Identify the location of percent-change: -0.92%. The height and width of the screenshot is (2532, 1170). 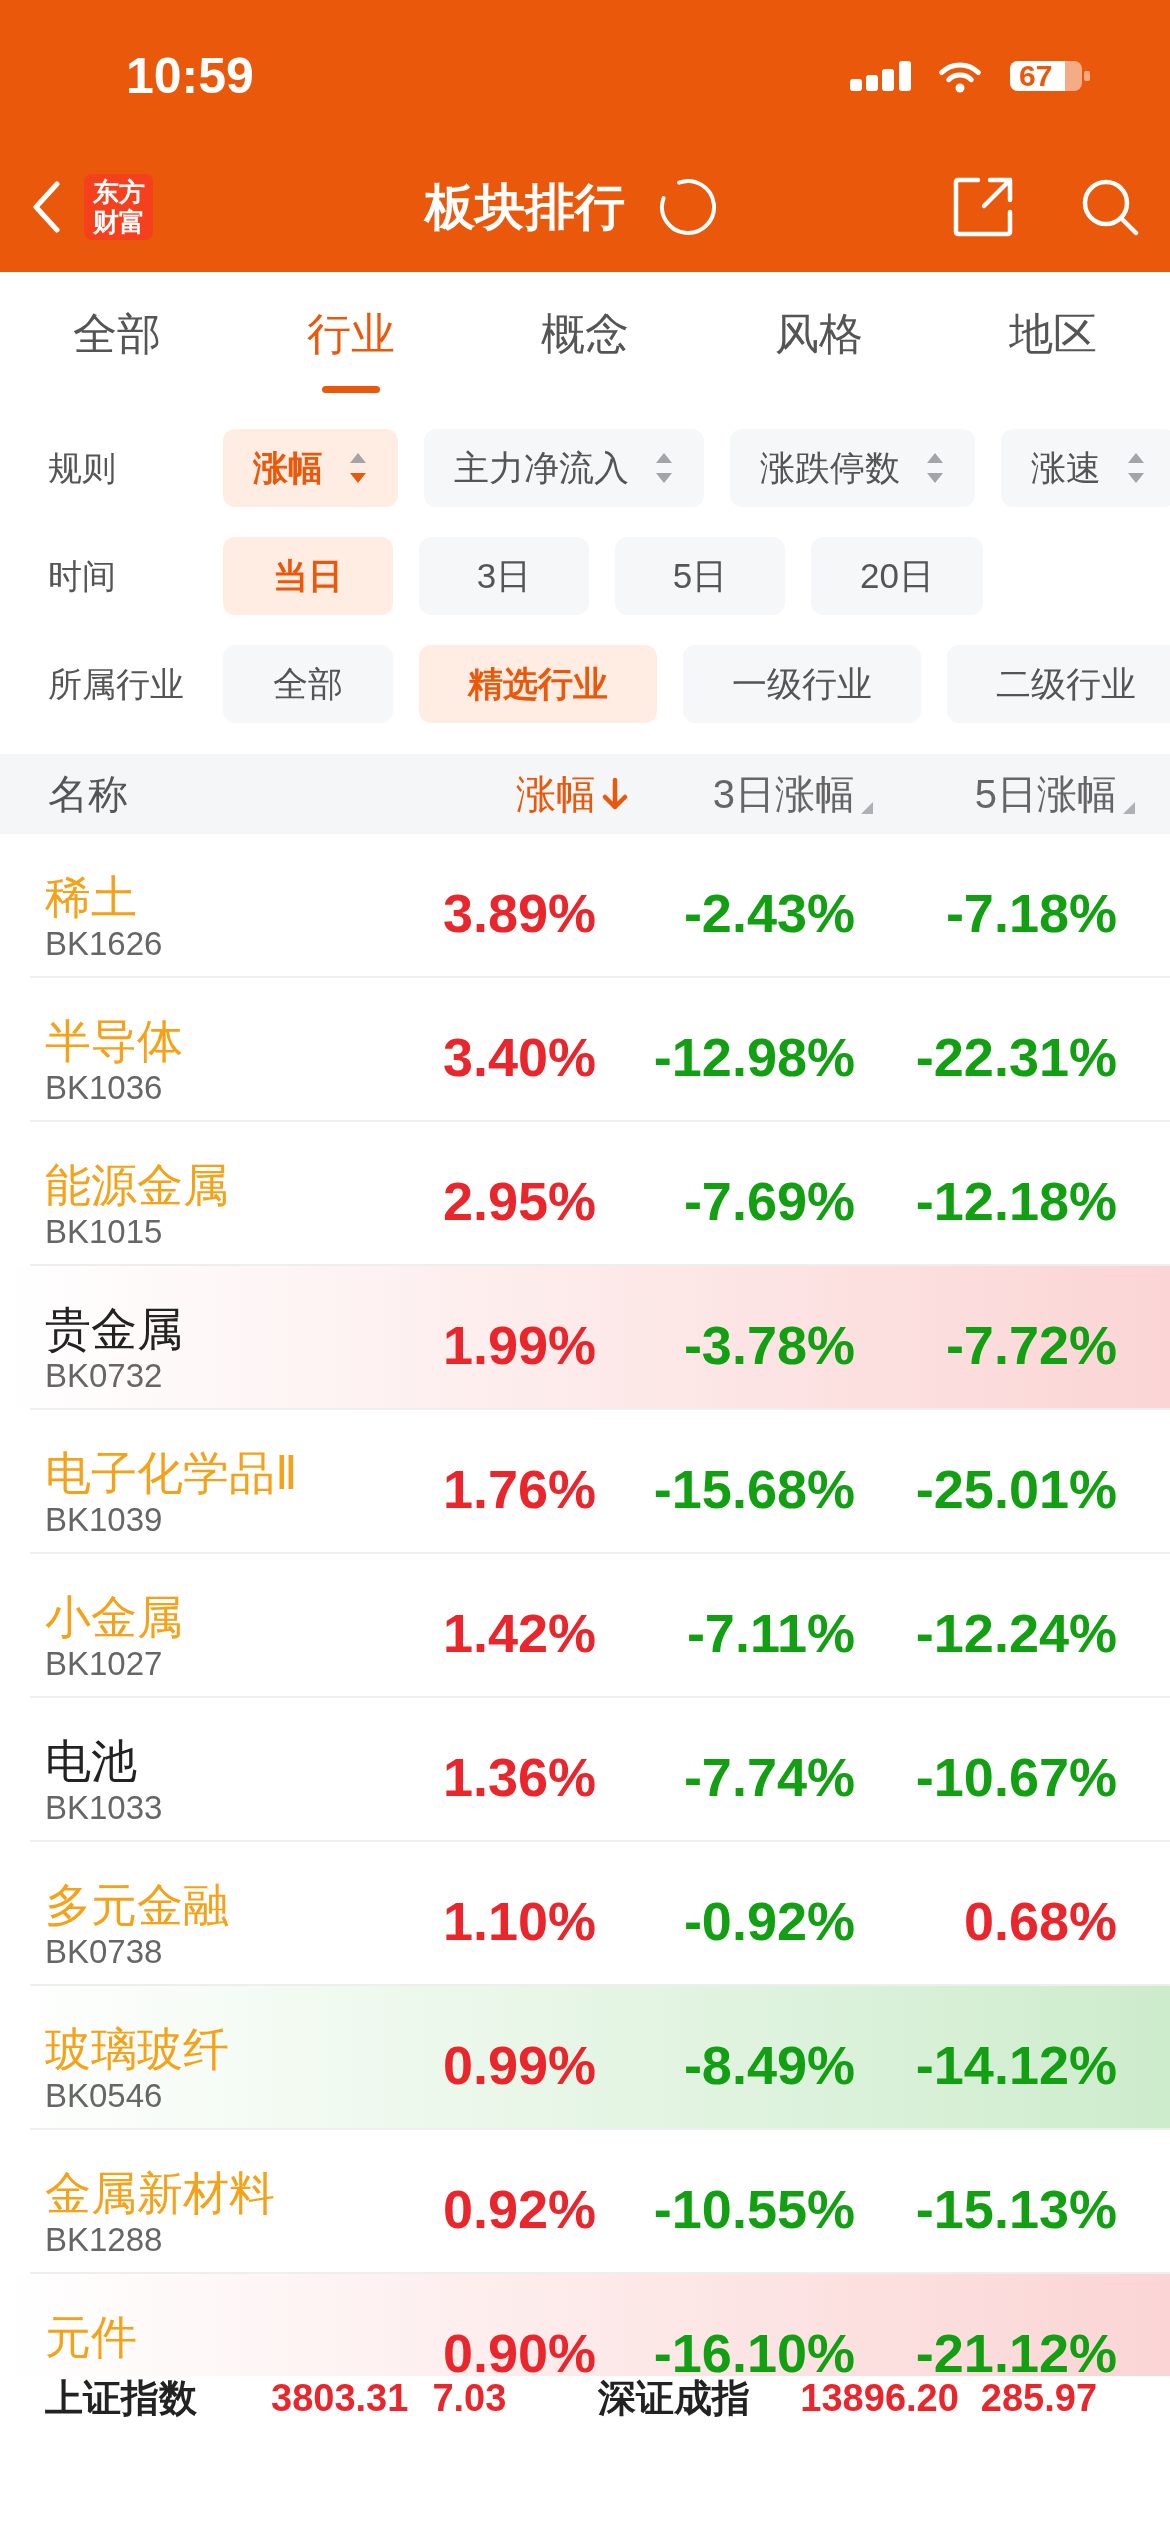
(769, 1921).